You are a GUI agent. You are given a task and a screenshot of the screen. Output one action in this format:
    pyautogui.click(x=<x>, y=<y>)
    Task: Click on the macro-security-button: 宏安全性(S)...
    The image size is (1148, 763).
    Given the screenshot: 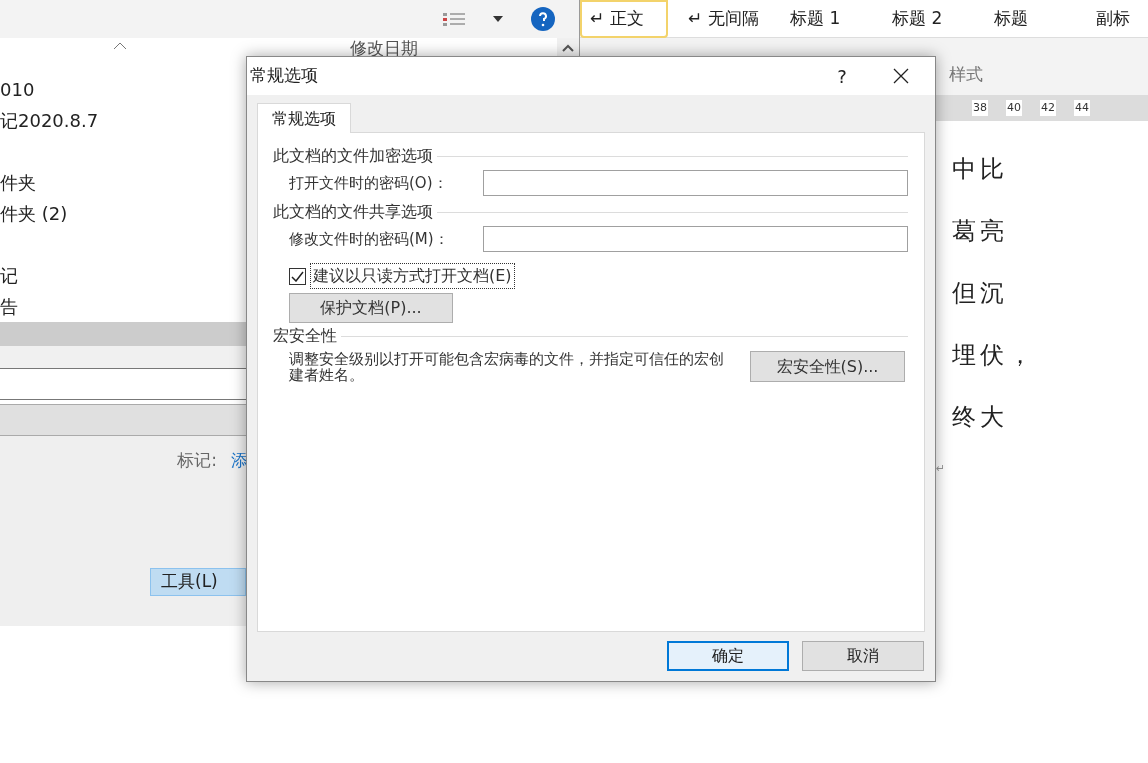 What is the action you would take?
    pyautogui.click(x=827, y=366)
    